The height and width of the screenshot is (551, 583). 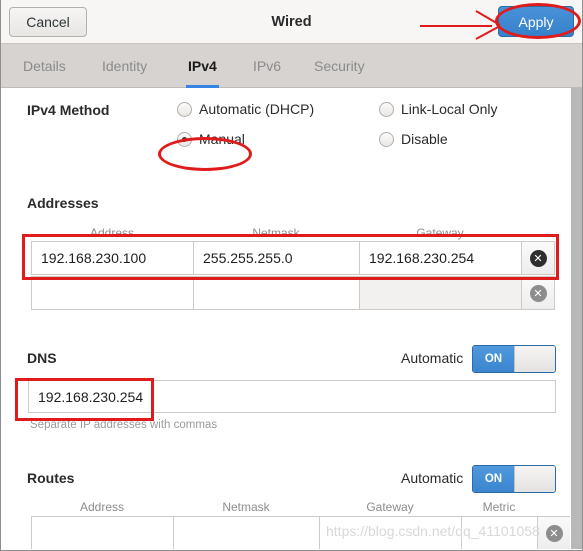 I want to click on radio-label: Disable, so click(x=424, y=139).